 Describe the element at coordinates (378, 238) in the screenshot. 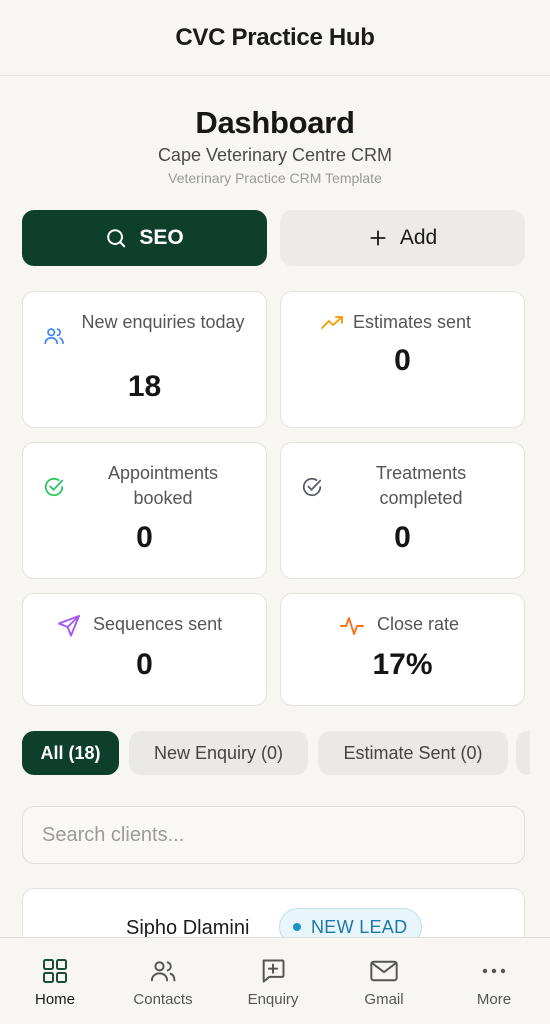

I see `plus-icon` at that location.